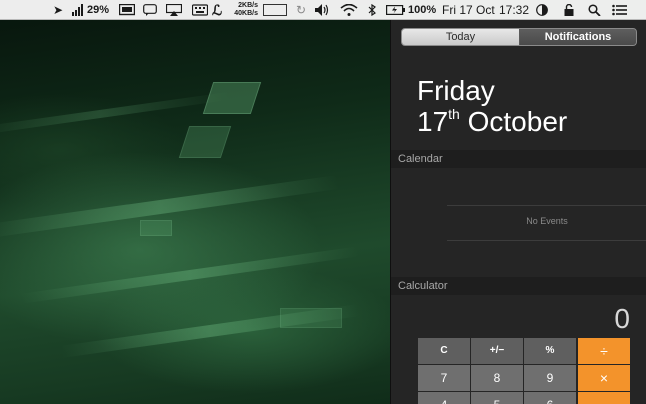 The height and width of the screenshot is (404, 646). I want to click on tab-today: Today, so click(460, 37).